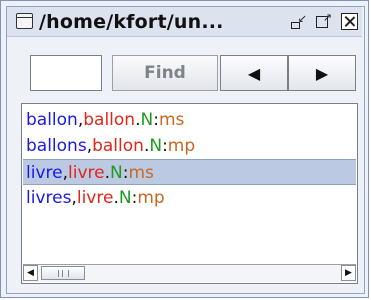  What do you see at coordinates (189, 120) in the screenshot?
I see `list-item: ballon,ballon.N:ms` at bounding box center [189, 120].